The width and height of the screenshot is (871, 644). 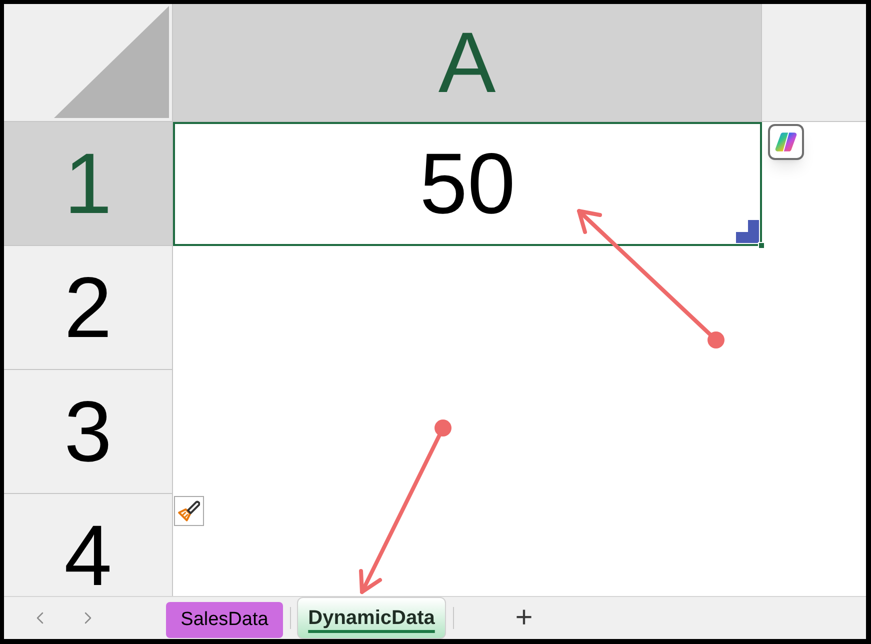 I want to click on fill-handle, so click(x=761, y=245).